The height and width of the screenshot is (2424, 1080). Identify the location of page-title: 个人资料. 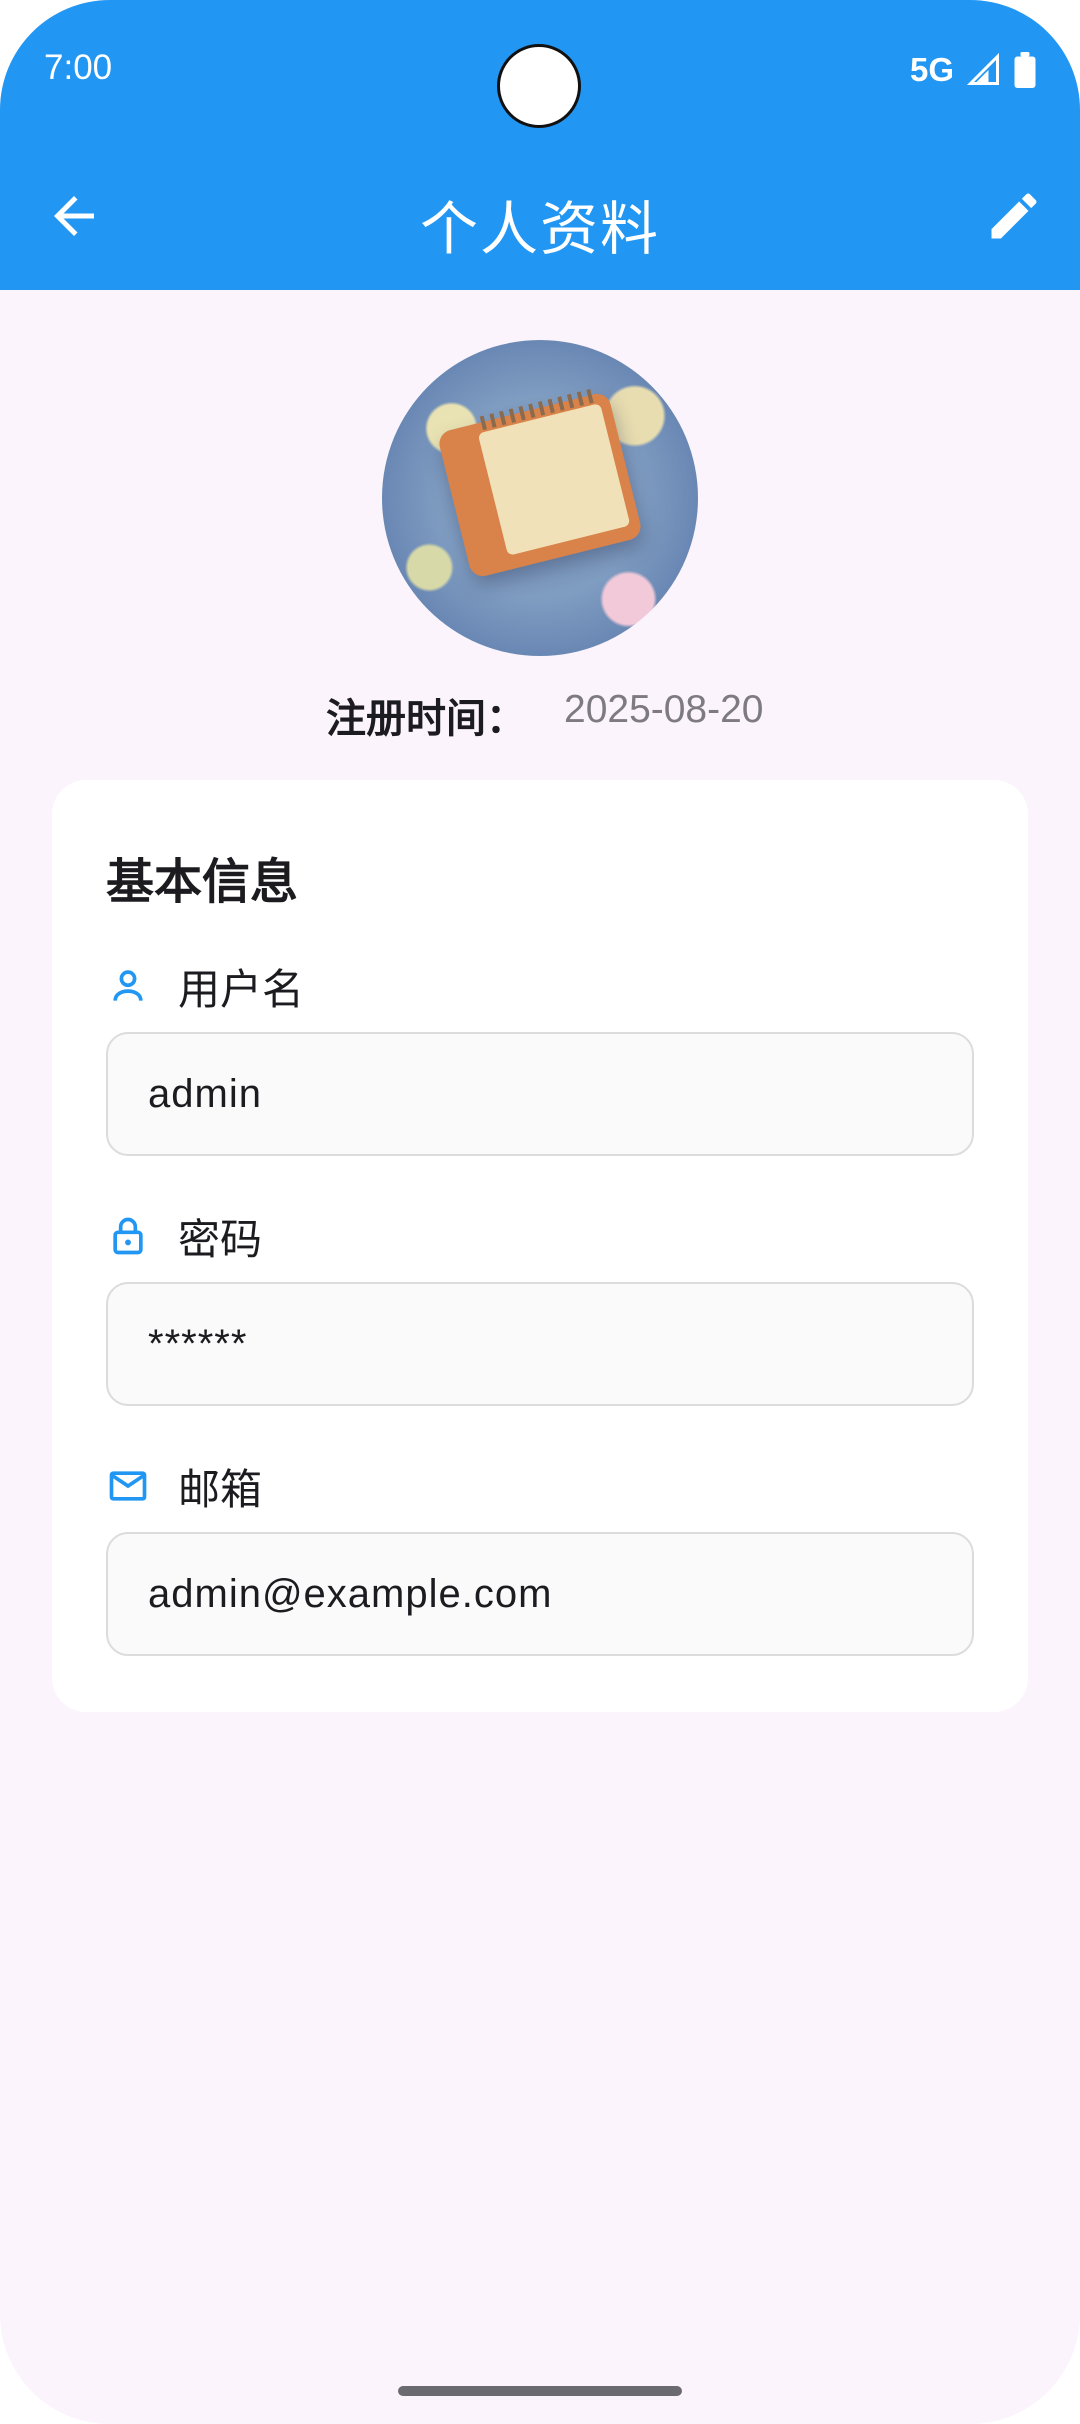
(539, 229).